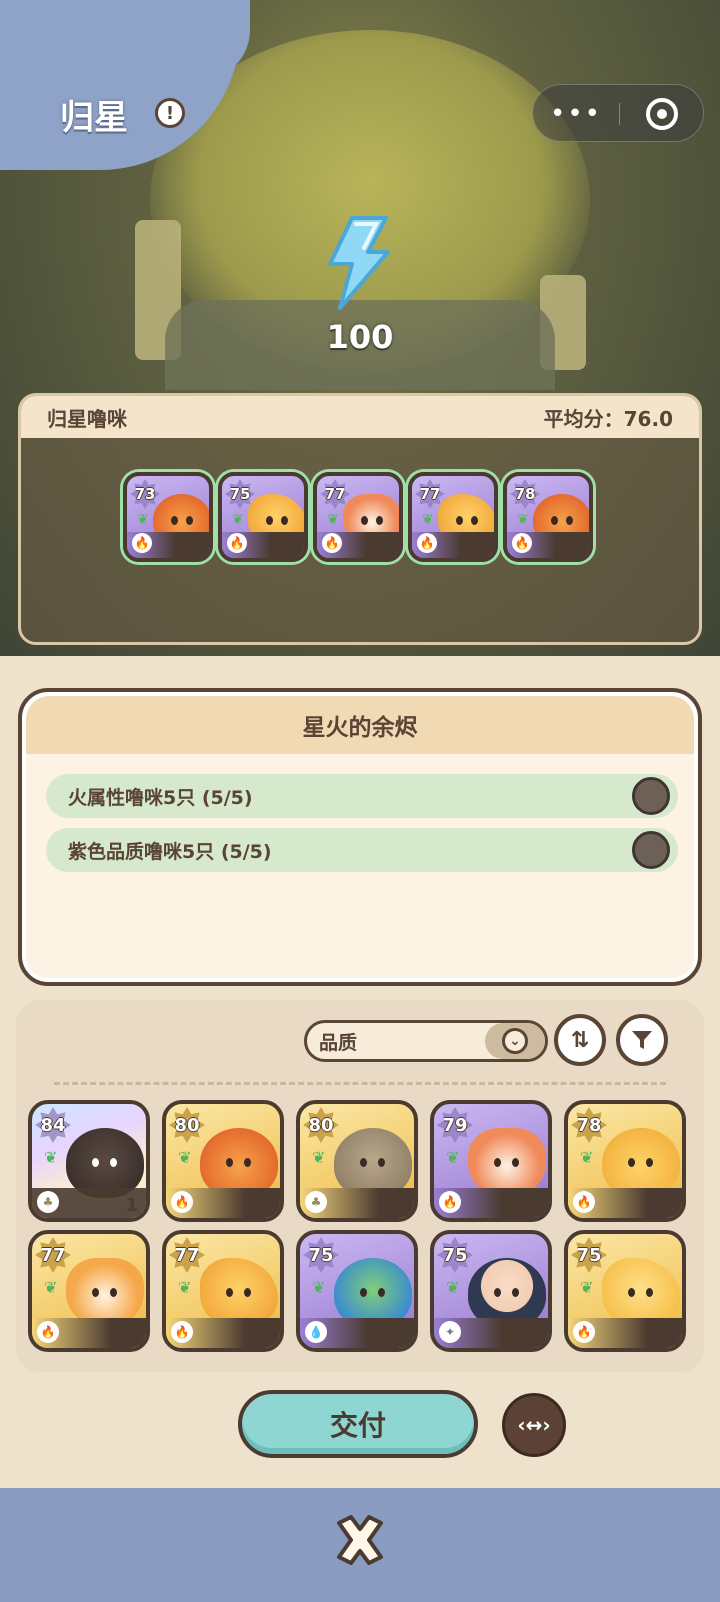 The height and width of the screenshot is (1602, 720). I want to click on dropdown-toggle: ⌄, so click(515, 1041).